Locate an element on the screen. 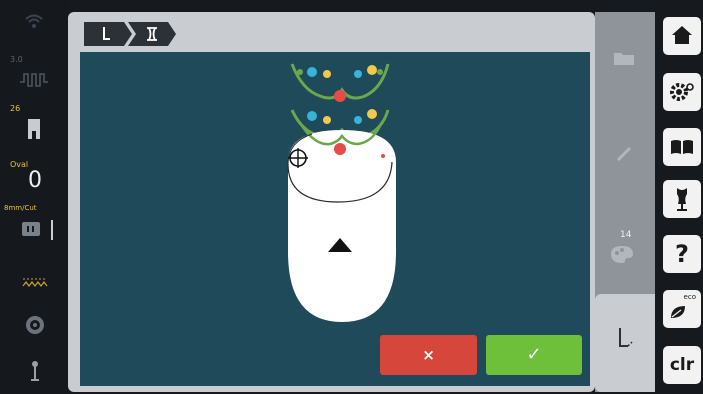 The image size is (703, 394). thread-tension-icon is located at coordinates (35, 372).